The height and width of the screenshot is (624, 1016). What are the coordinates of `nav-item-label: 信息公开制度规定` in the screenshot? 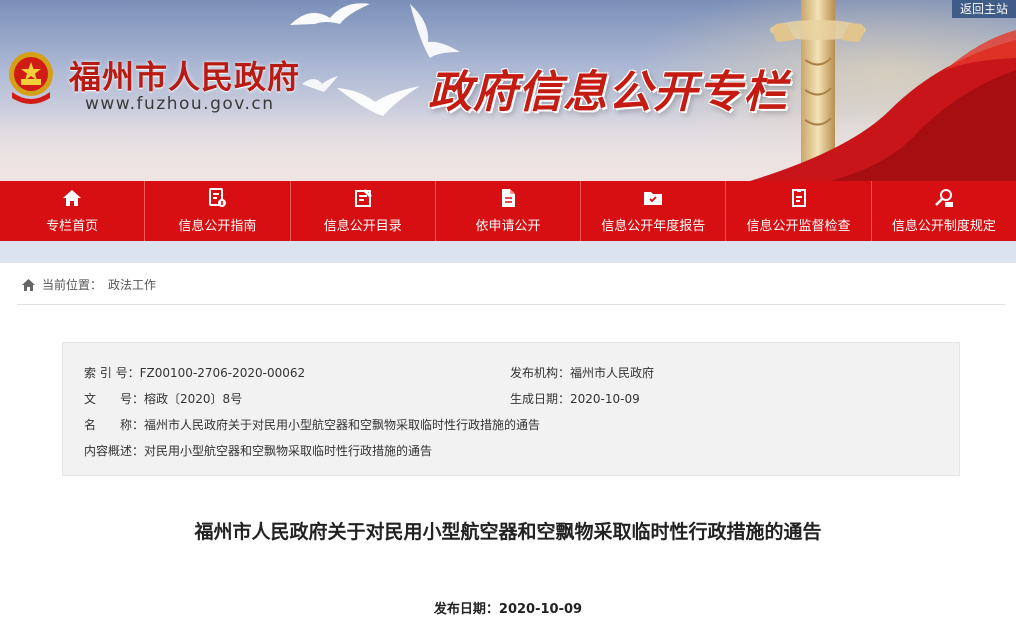 It's located at (943, 226).